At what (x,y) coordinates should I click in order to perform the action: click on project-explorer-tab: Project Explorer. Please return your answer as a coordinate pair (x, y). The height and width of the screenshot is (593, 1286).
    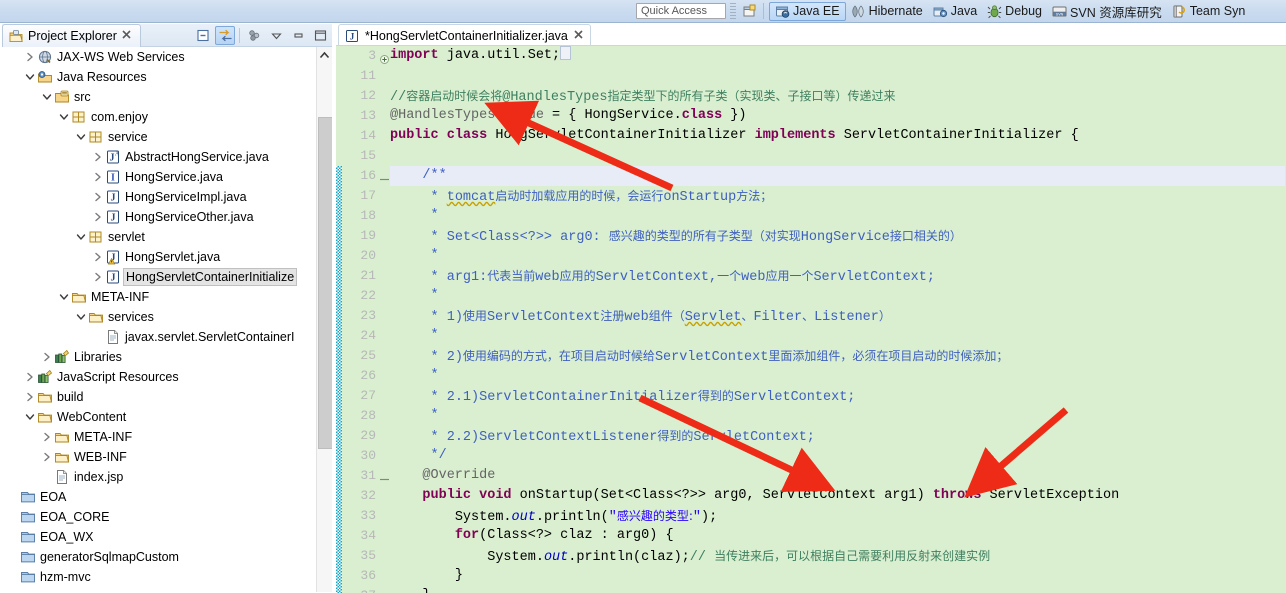
    Looking at the image, I should click on (71, 35).